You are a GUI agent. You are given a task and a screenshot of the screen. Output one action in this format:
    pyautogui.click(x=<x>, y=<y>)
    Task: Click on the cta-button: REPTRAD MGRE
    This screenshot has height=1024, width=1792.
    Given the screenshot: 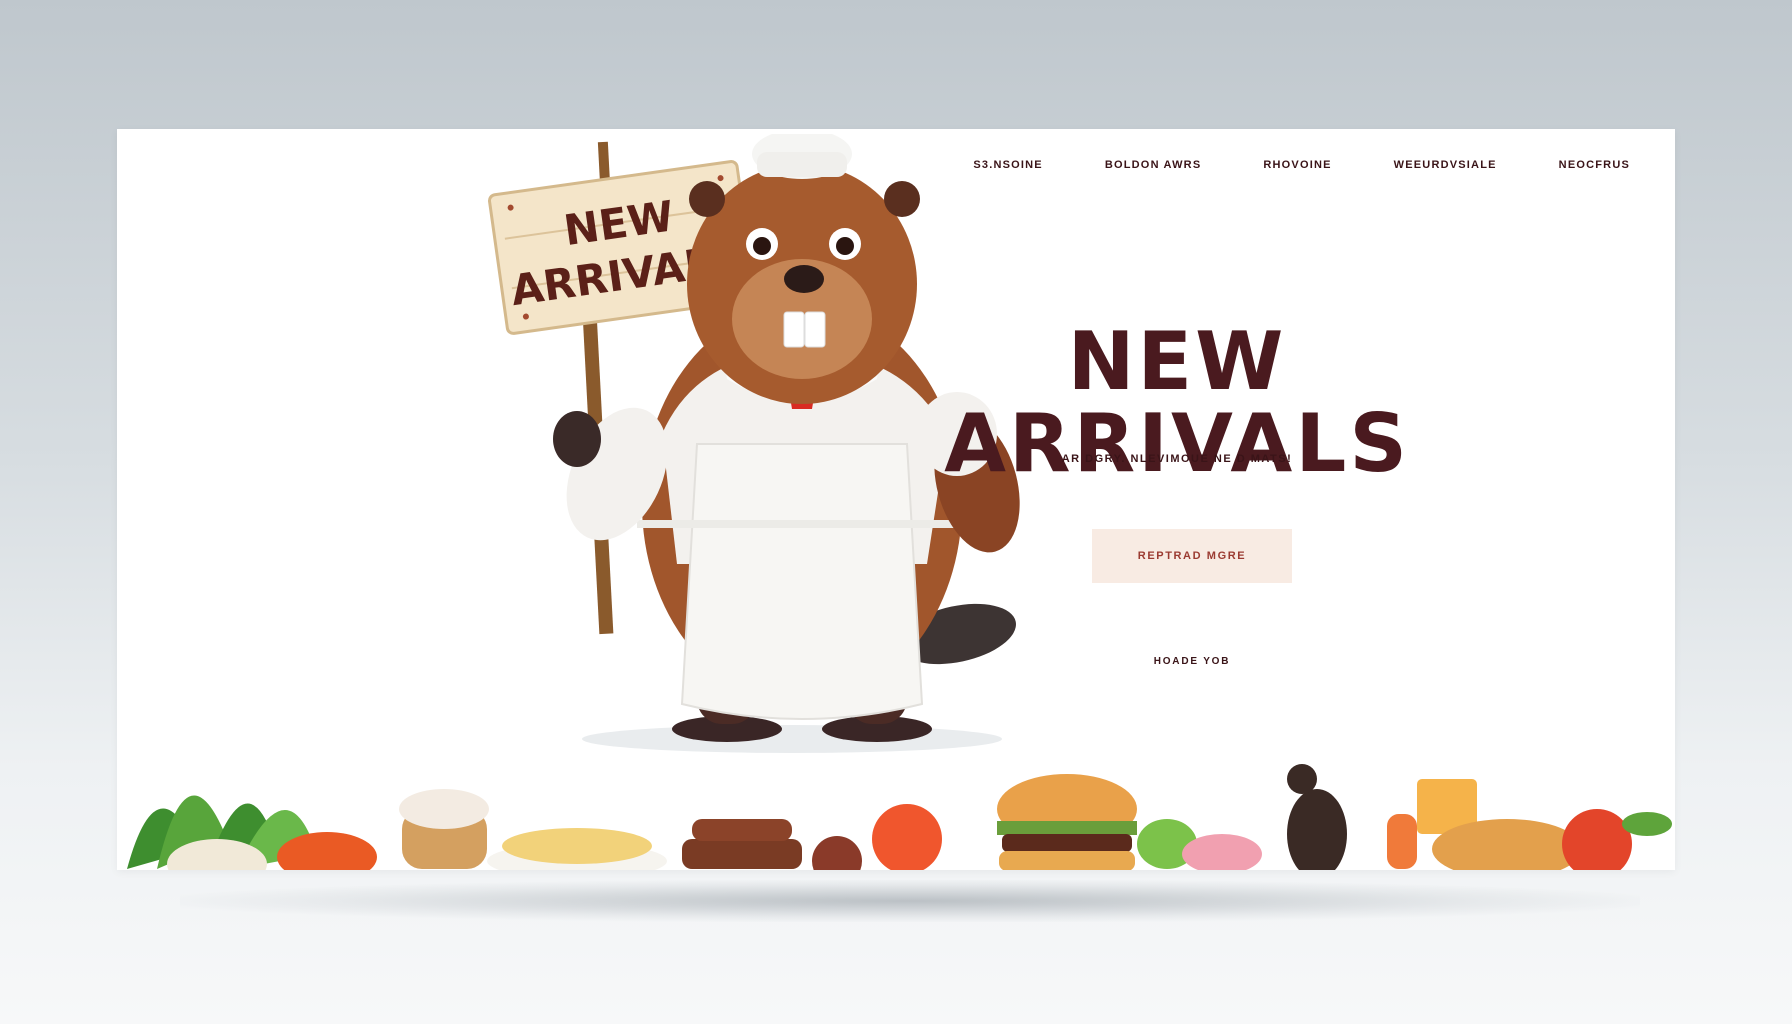 What is the action you would take?
    pyautogui.click(x=1192, y=556)
    